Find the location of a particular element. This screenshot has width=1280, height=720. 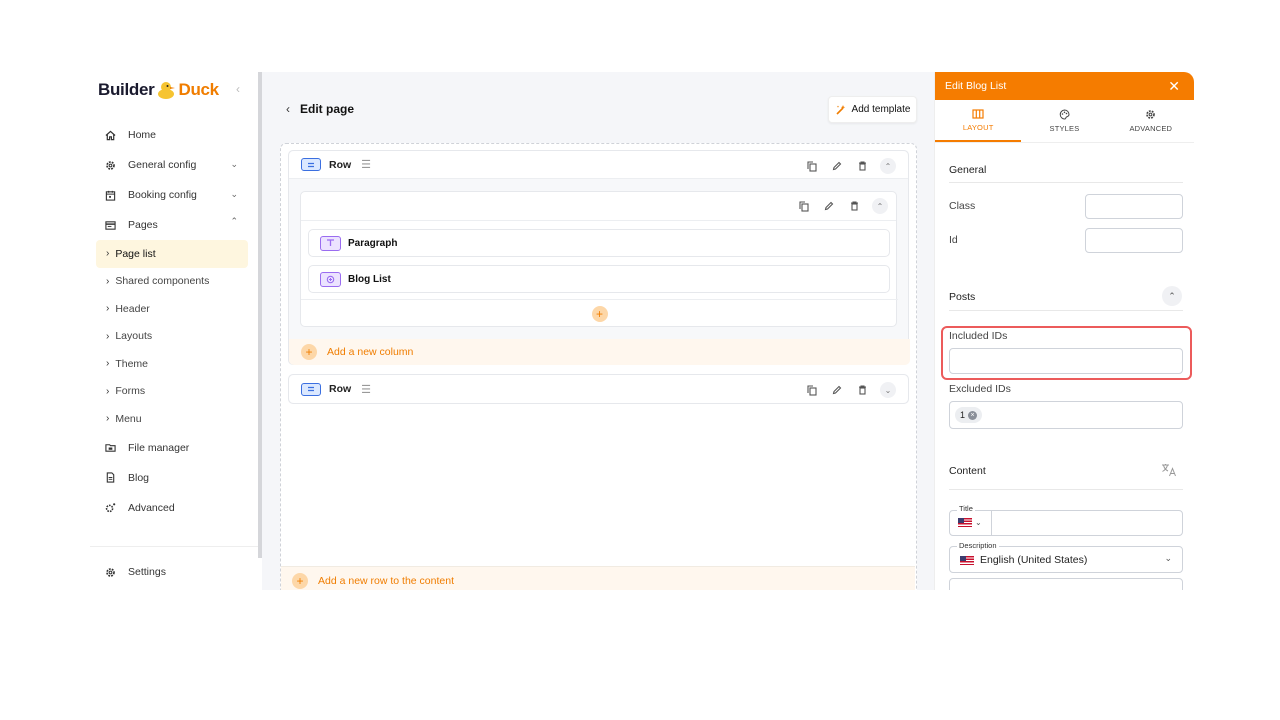

gear-icon is located at coordinates (1151, 114).